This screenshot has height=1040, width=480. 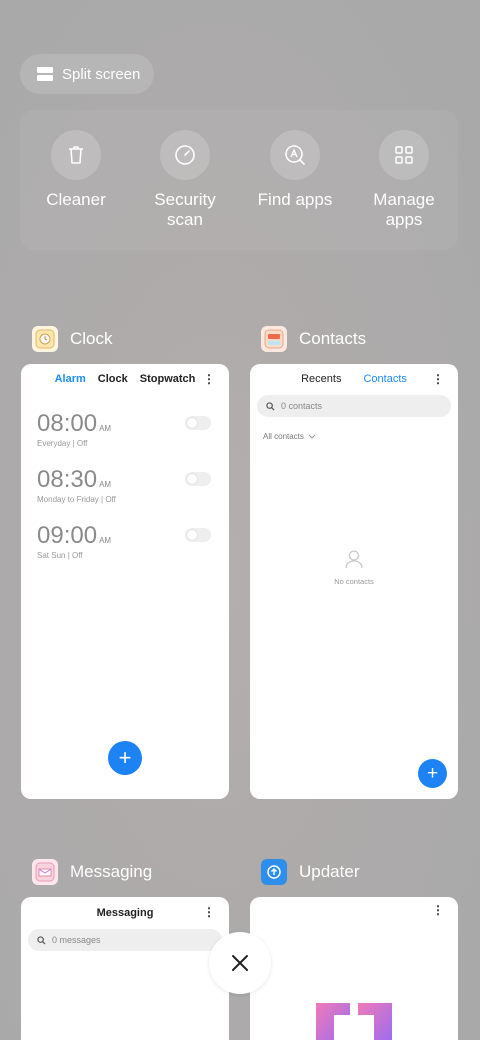 I want to click on messaging-app-icon, so click(x=45, y=872).